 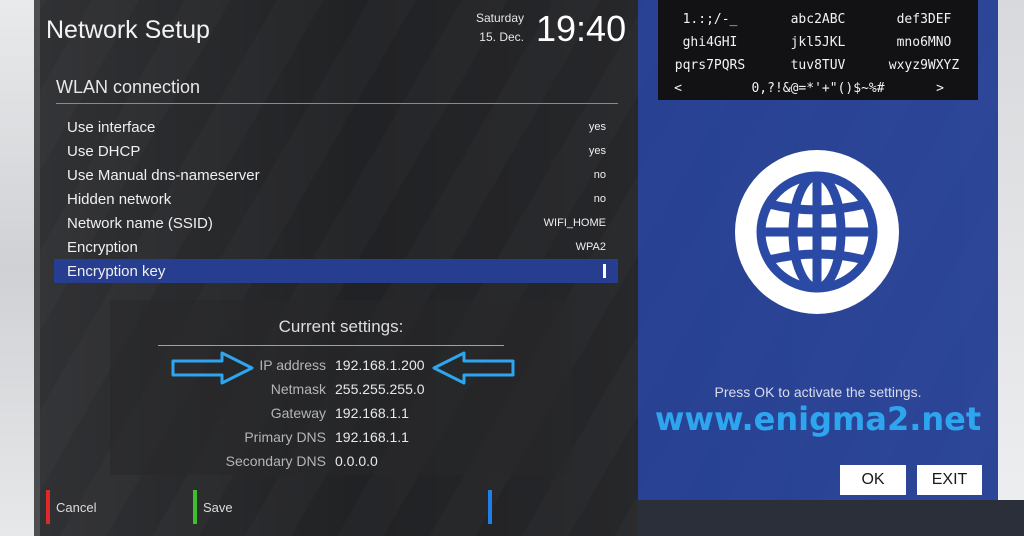 I want to click on green-key-indicator, so click(x=195, y=507).